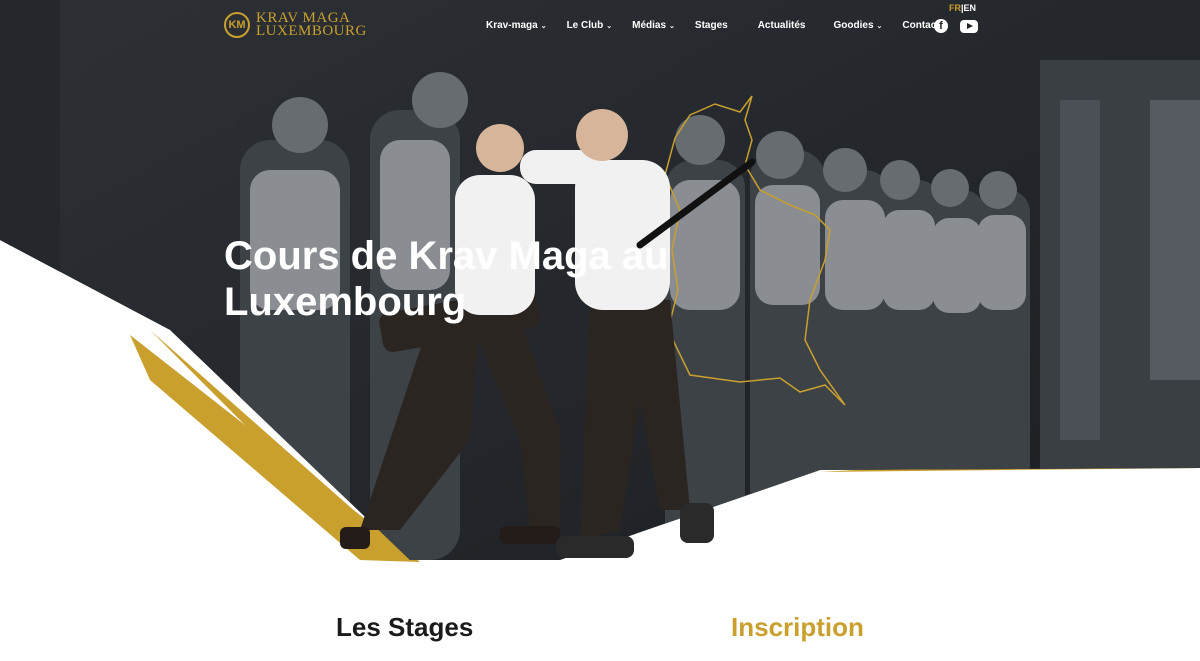 The image size is (1200, 661). What do you see at coordinates (970, 8) in the screenshot?
I see `lang-en: EN` at bounding box center [970, 8].